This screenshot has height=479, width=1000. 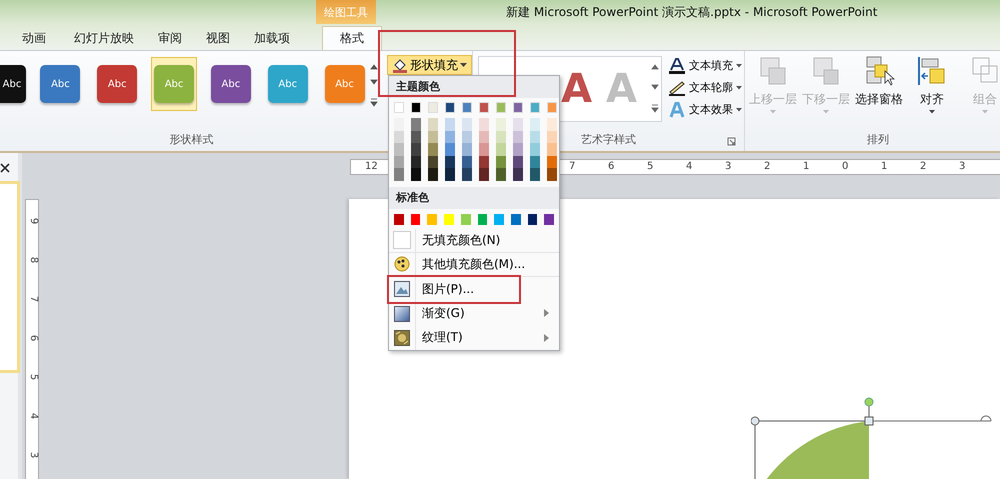 I want to click on ruler-number: 12, so click(x=371, y=167).